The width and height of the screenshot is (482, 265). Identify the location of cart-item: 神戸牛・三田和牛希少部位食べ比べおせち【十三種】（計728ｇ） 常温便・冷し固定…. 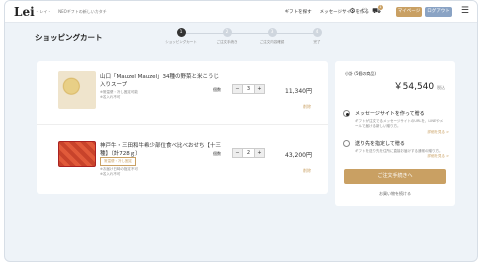
(182, 157).